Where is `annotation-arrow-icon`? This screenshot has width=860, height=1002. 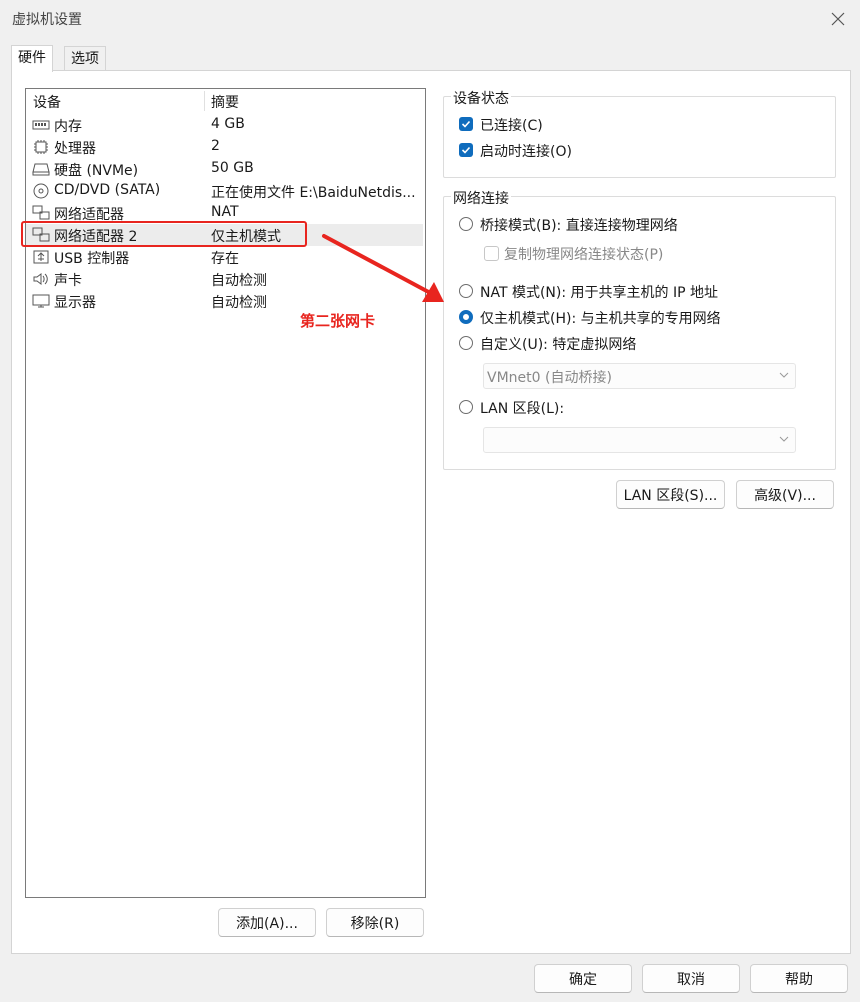 annotation-arrow-icon is located at coordinates (383, 268).